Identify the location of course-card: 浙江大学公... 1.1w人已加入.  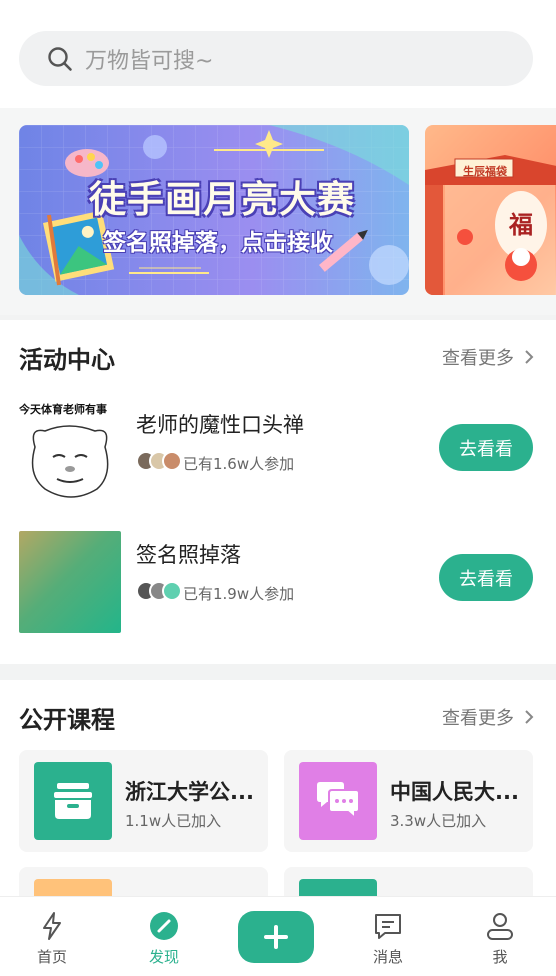
(143, 801).